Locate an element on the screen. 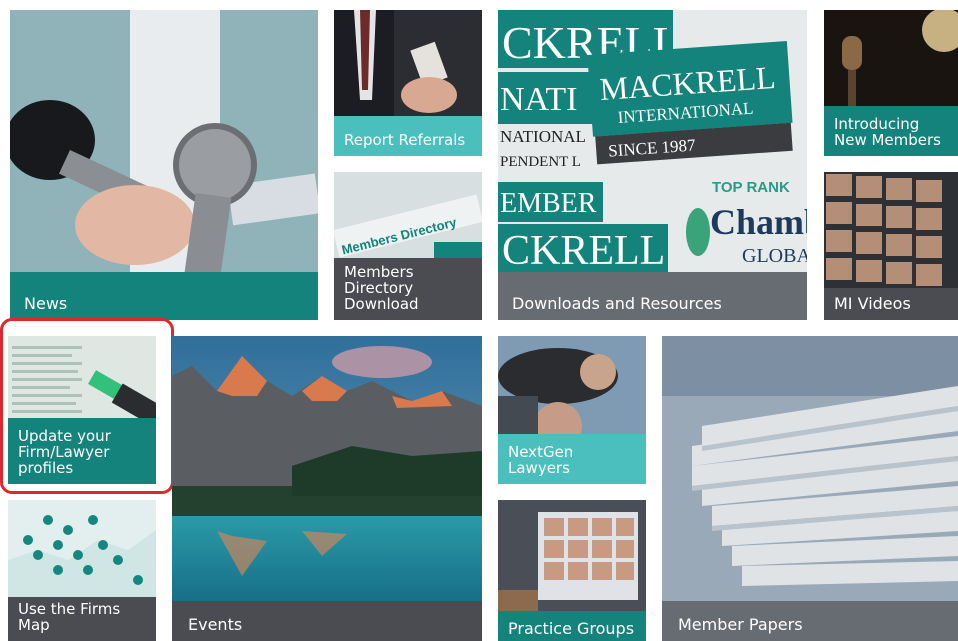 This screenshot has width=958, height=641. top-rank-text: TOP RANK is located at coordinates (751, 187).